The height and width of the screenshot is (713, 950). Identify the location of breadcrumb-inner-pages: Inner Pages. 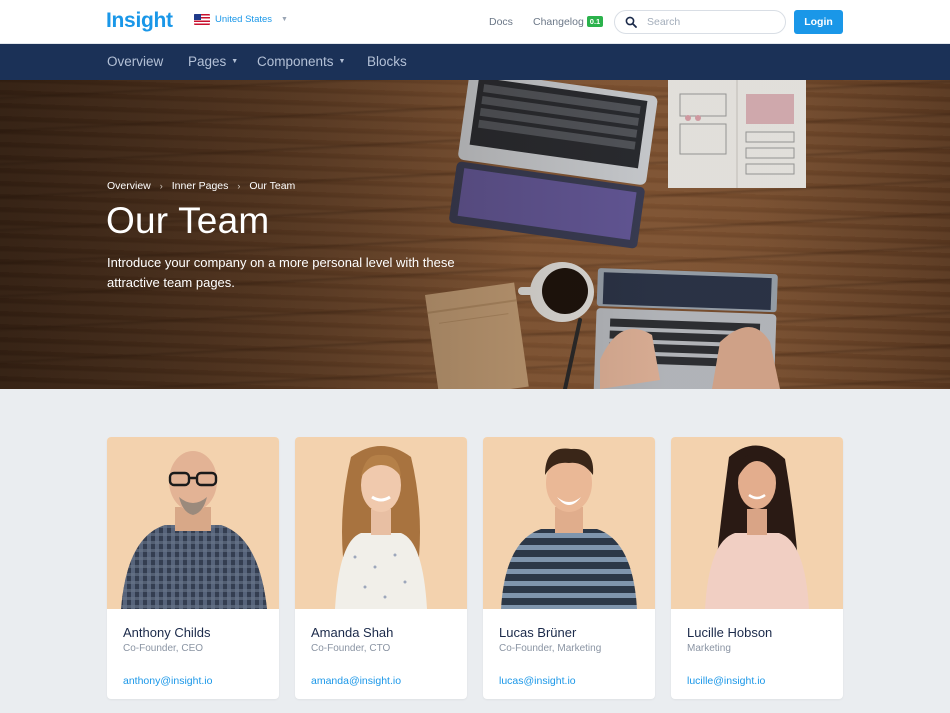
(200, 186).